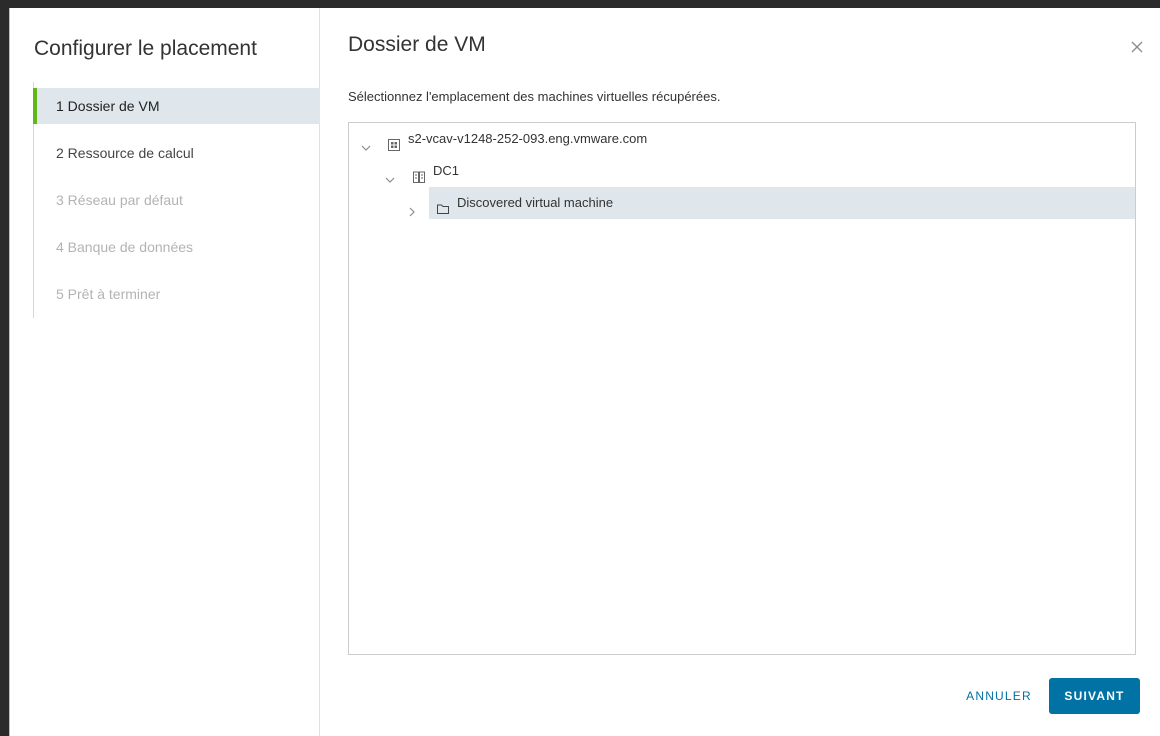  I want to click on wizard-step-default-network: 3 Réseau par défaut, so click(119, 200).